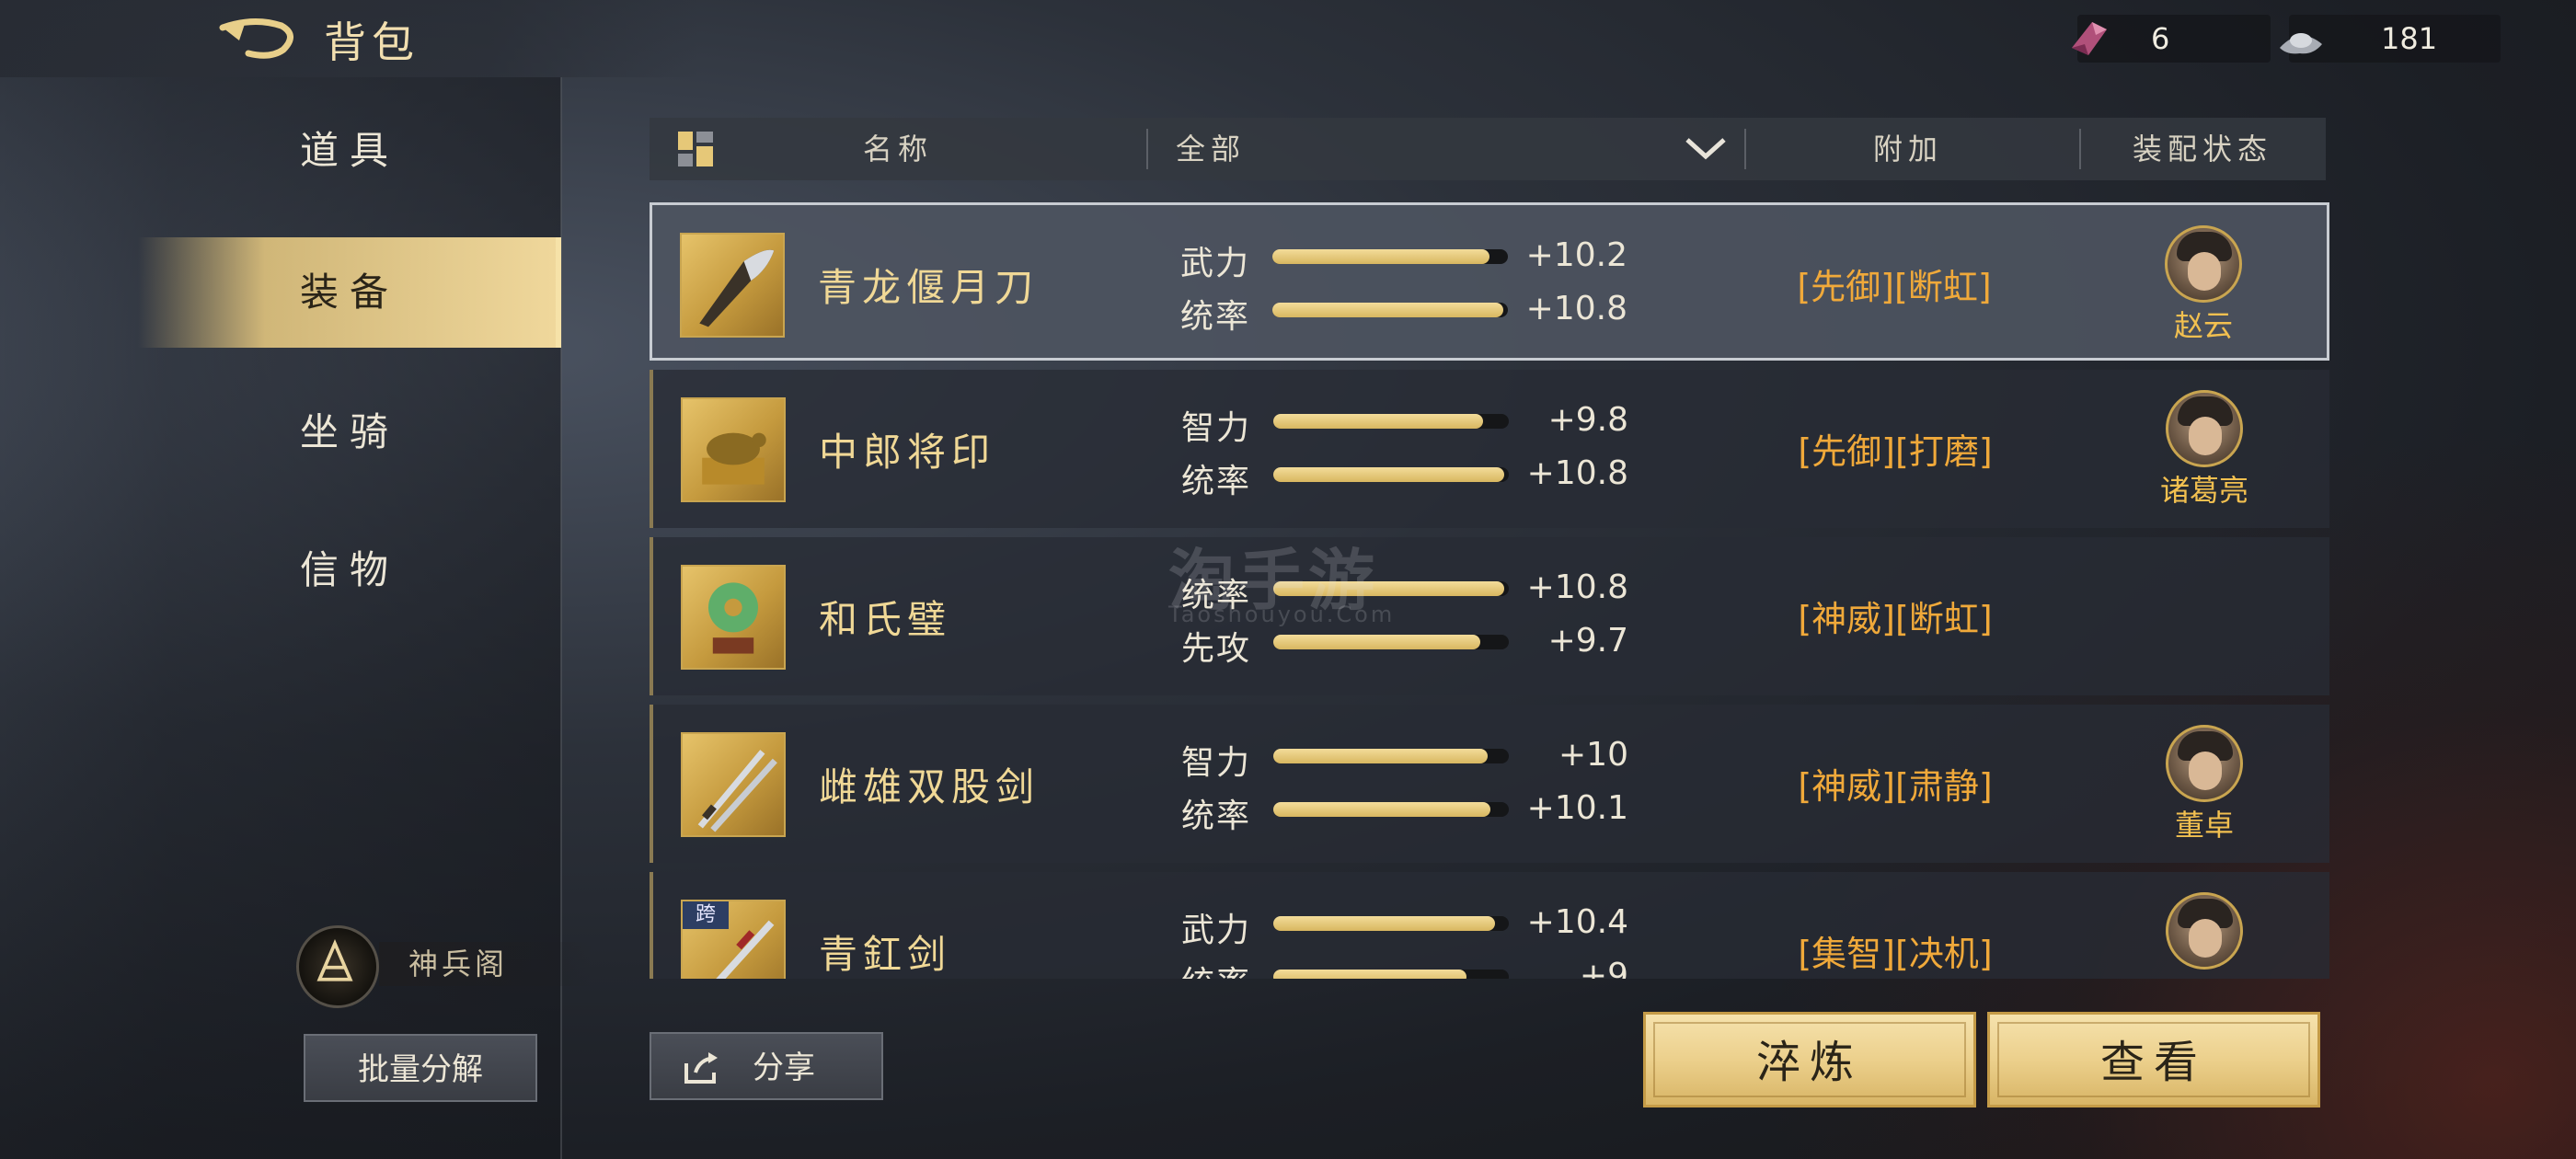 The width and height of the screenshot is (2576, 1159). I want to click on stat-label: 先攻, so click(1216, 649).